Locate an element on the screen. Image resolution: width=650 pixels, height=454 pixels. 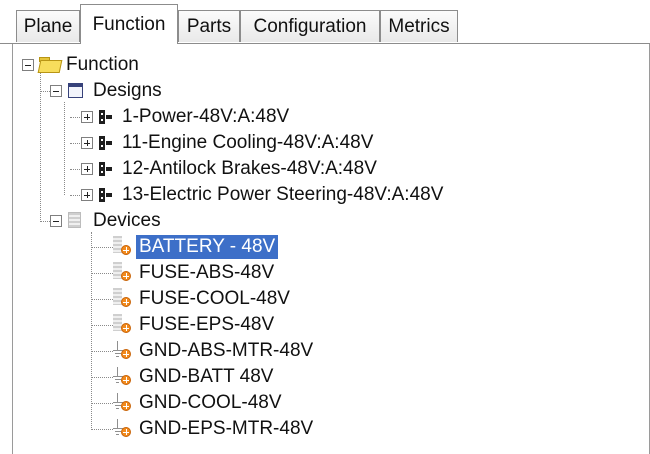
devices-icon is located at coordinates (74, 220).